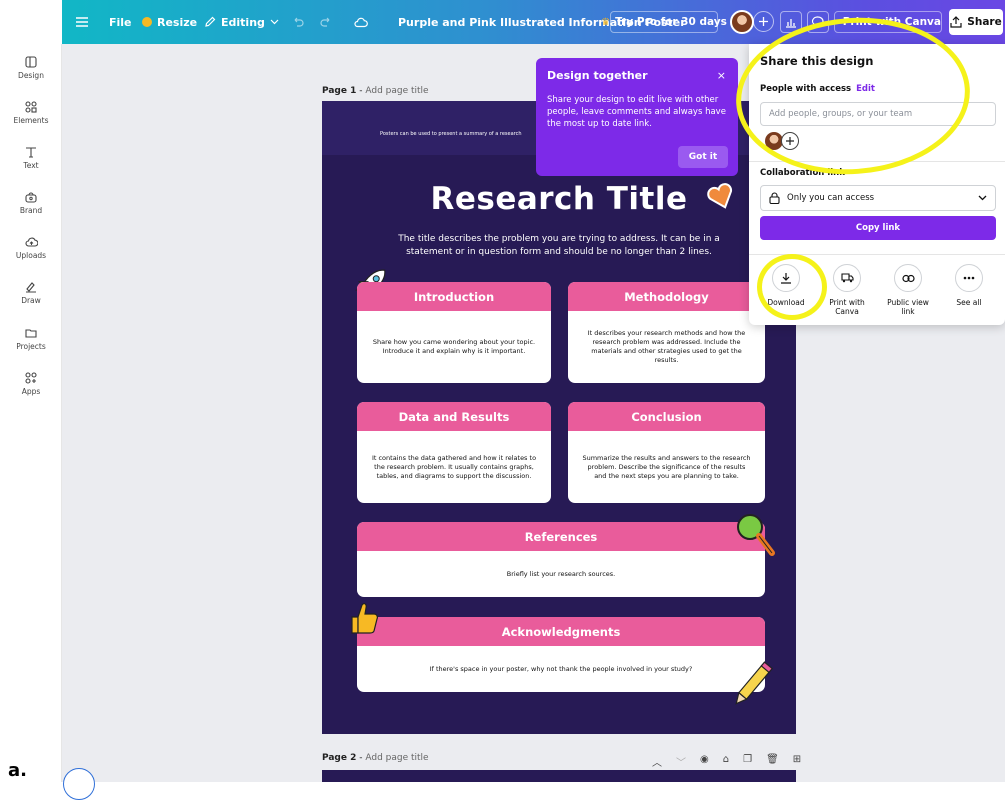 This screenshot has height=800, width=1005. I want to click on card-title: Data and Results, so click(454, 416).